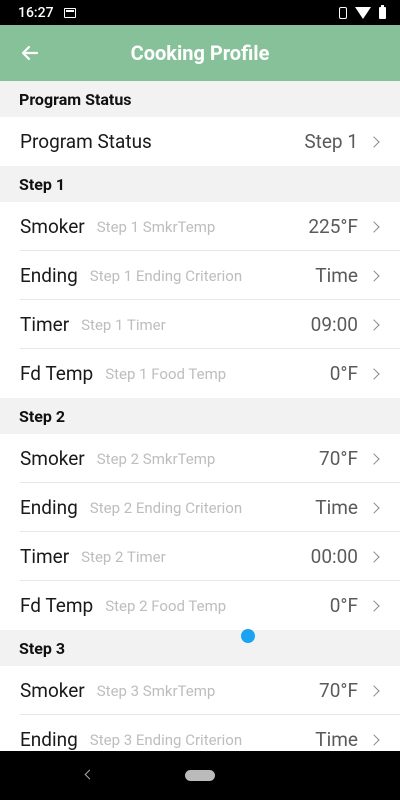  I want to click on row-sublabel: Step 1 SmkrTemp, so click(156, 226).